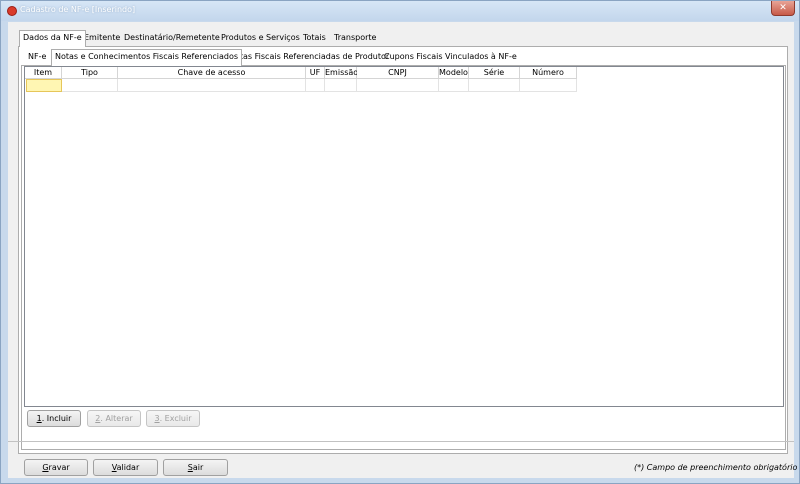 This screenshot has width=800, height=484. Describe the element at coordinates (548, 73) in the screenshot. I see `column-header-numero: Número` at that location.